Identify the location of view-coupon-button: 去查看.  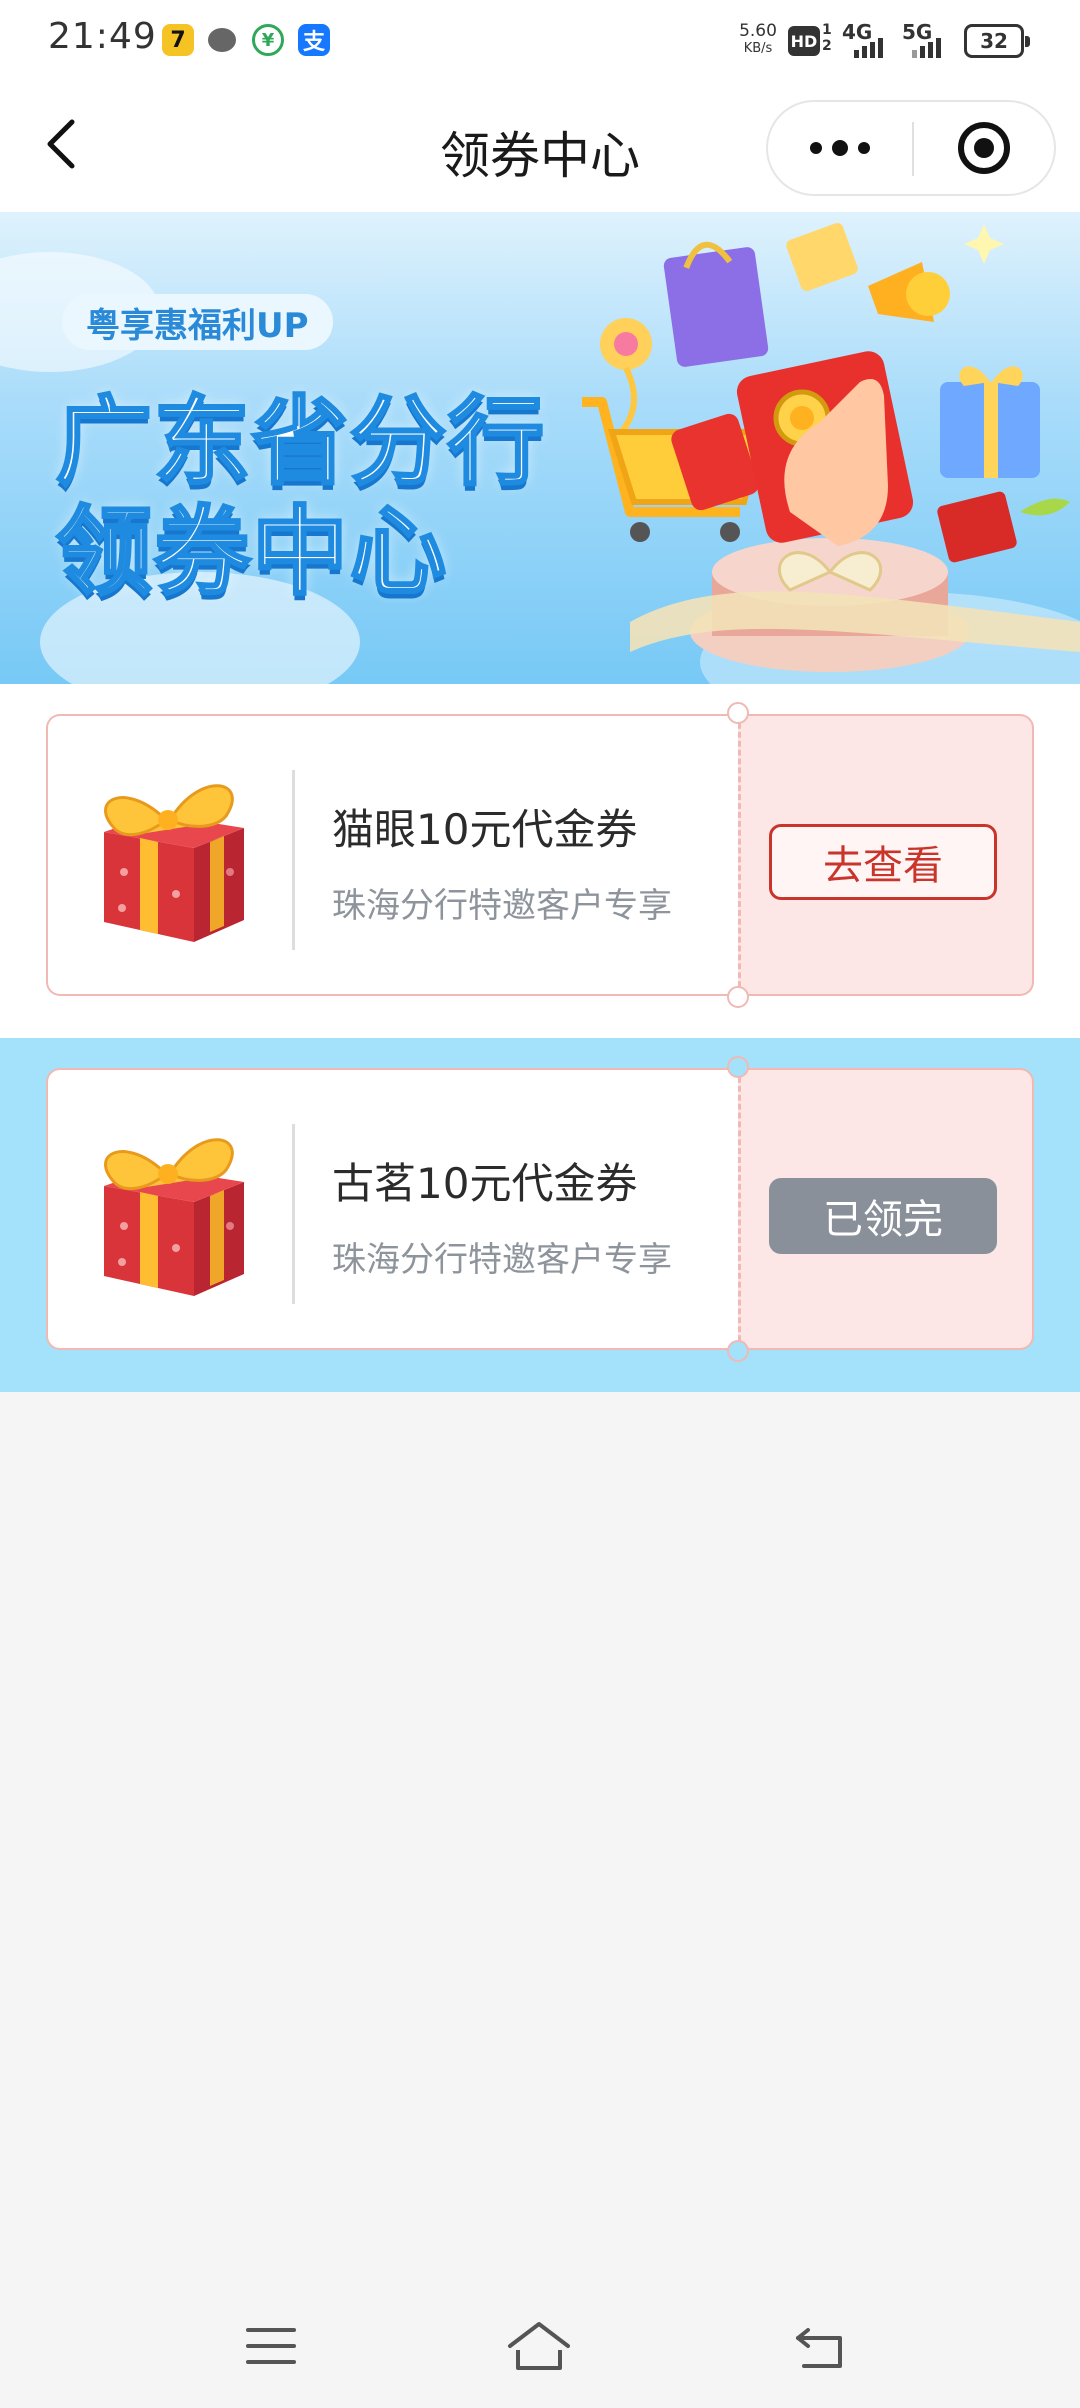
(883, 862).